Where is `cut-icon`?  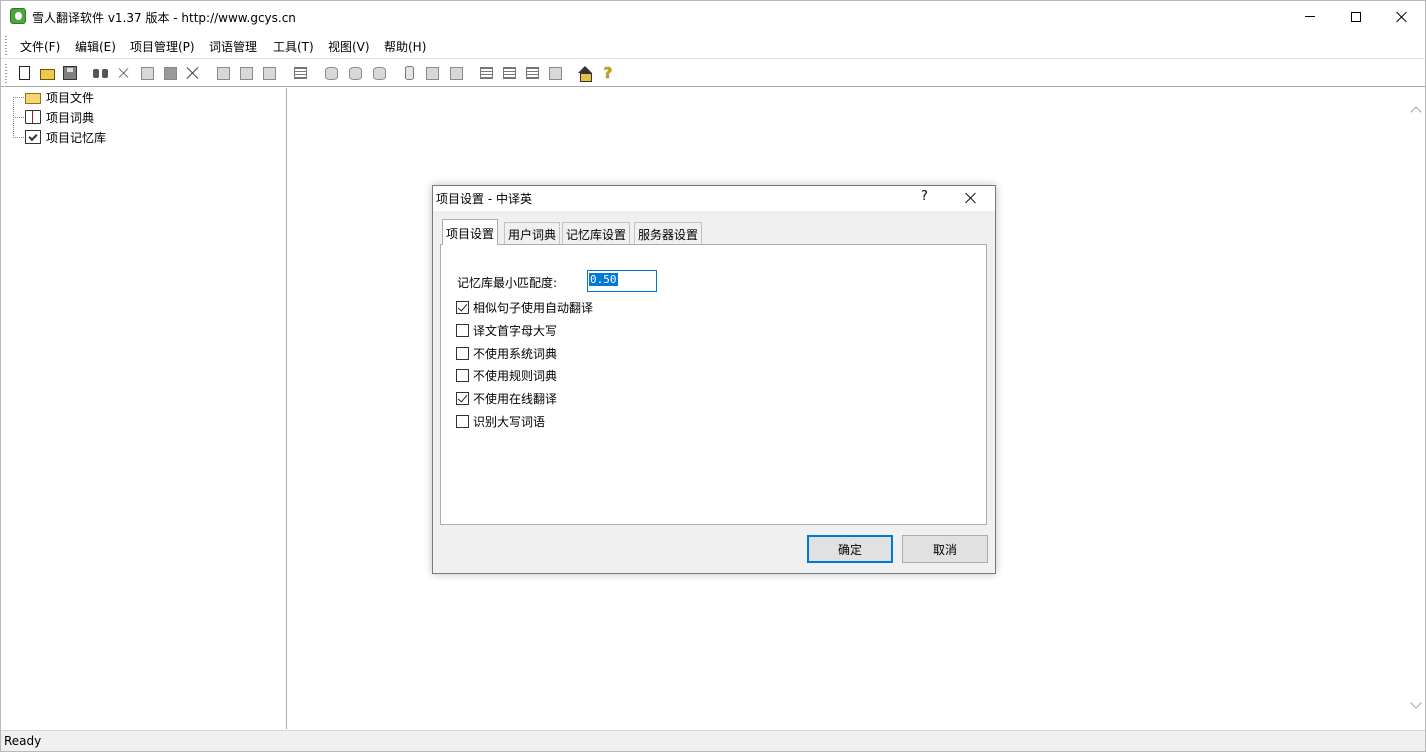
cut-icon is located at coordinates (124, 73).